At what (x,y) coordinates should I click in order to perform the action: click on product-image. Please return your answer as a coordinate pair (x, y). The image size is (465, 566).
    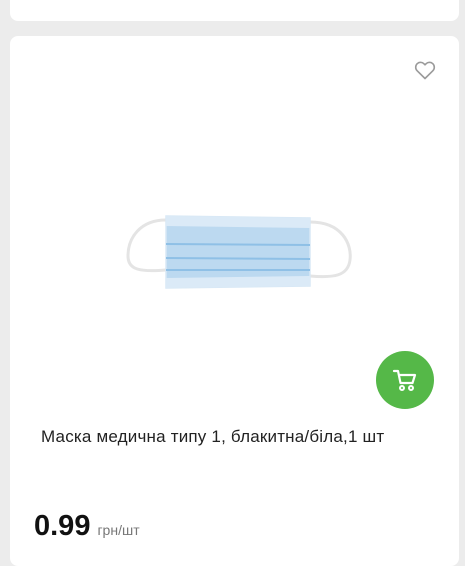
    Looking at the image, I should click on (240, 258).